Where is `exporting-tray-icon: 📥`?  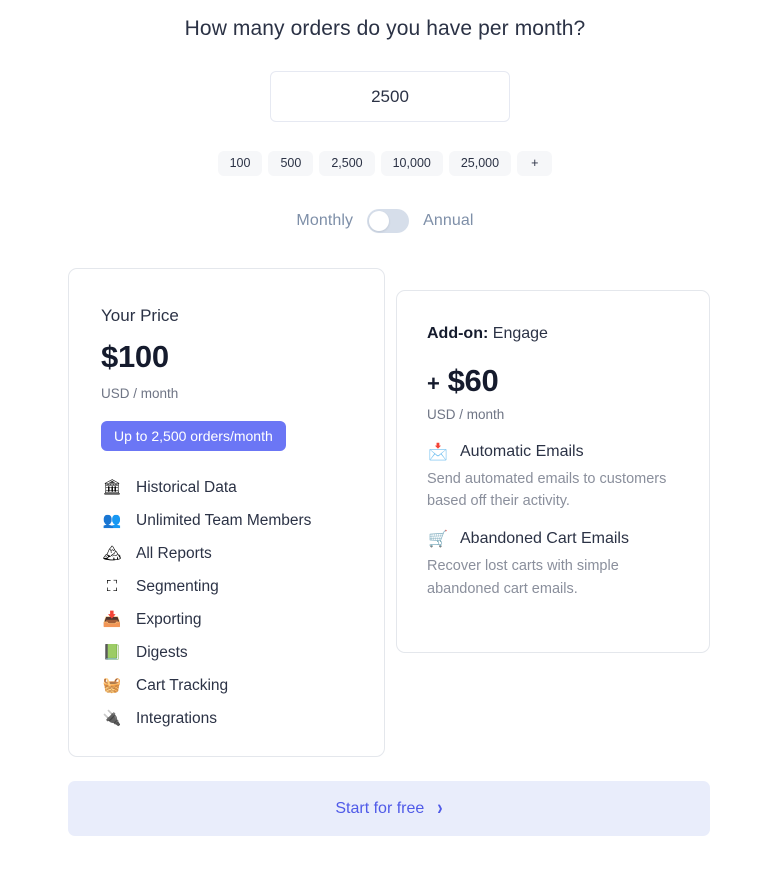
exporting-tray-icon: 📥 is located at coordinates (112, 619).